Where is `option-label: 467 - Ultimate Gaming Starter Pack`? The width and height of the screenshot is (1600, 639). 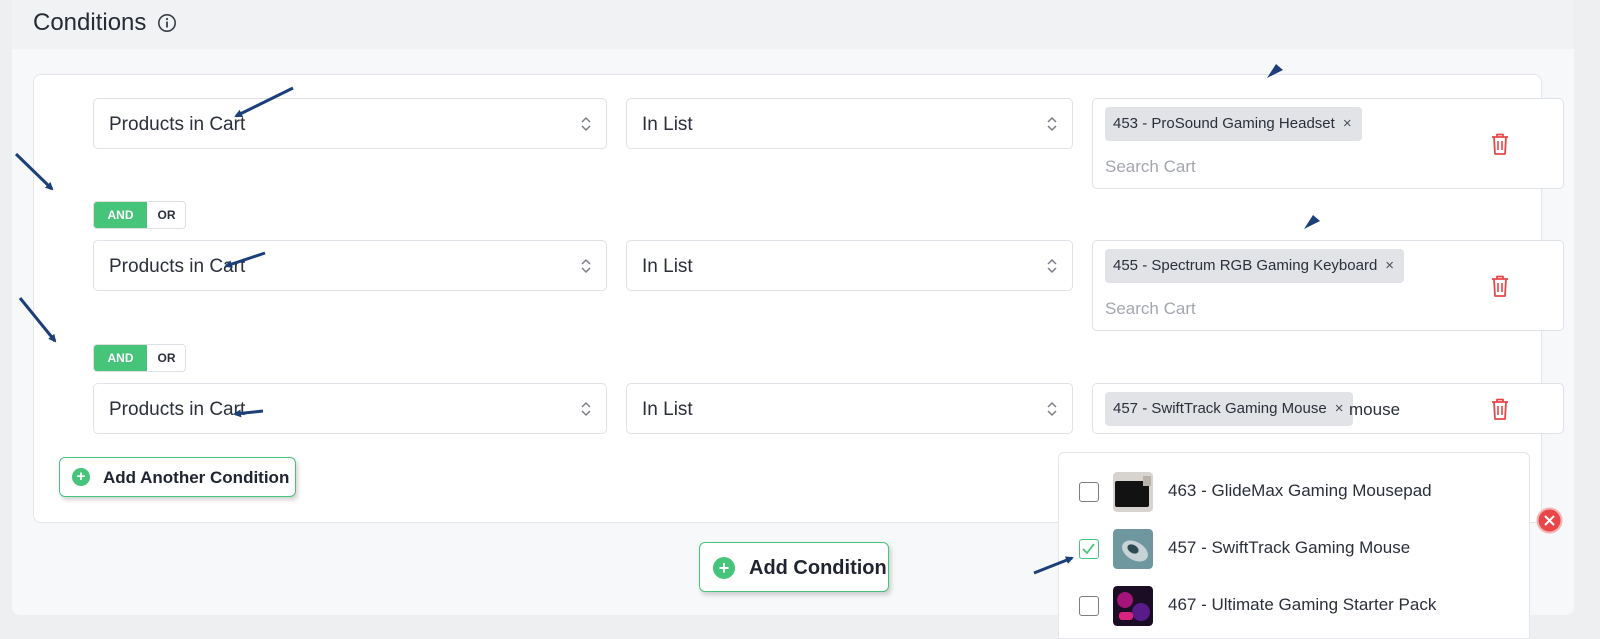
option-label: 467 - Ultimate Gaming Starter Pack is located at coordinates (1302, 604).